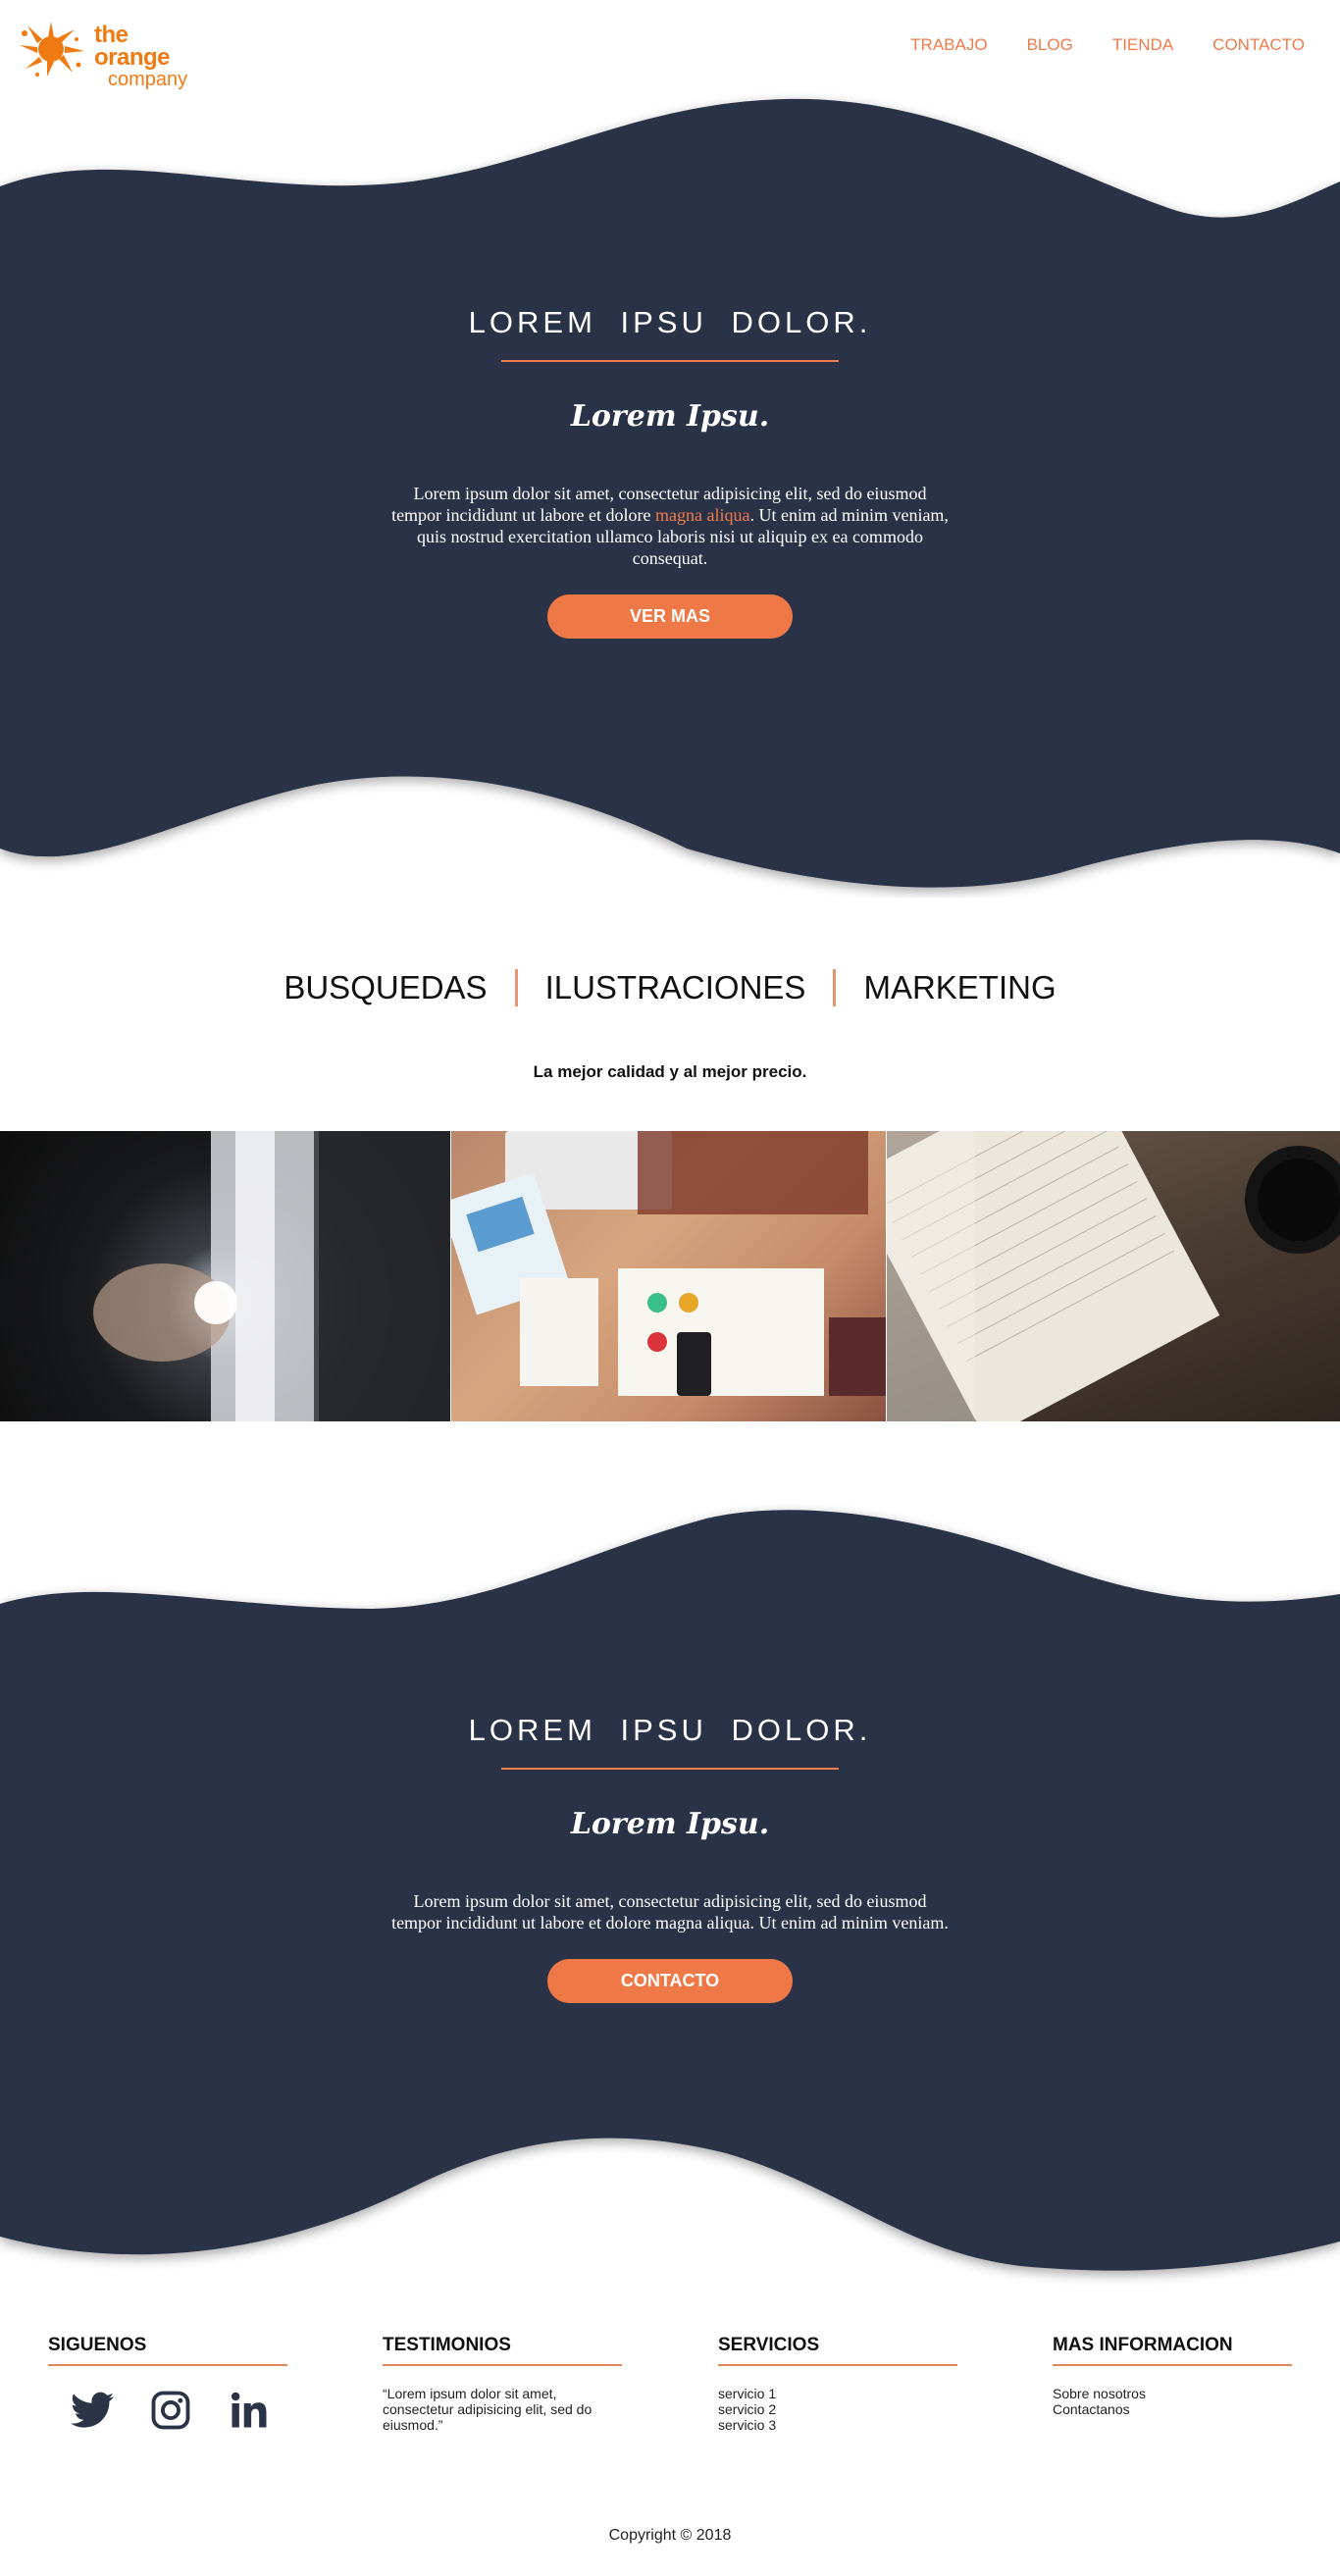 The width and height of the screenshot is (1340, 2576). Describe the element at coordinates (837, 2425) in the screenshot. I see `service-item: servicio 3` at that location.